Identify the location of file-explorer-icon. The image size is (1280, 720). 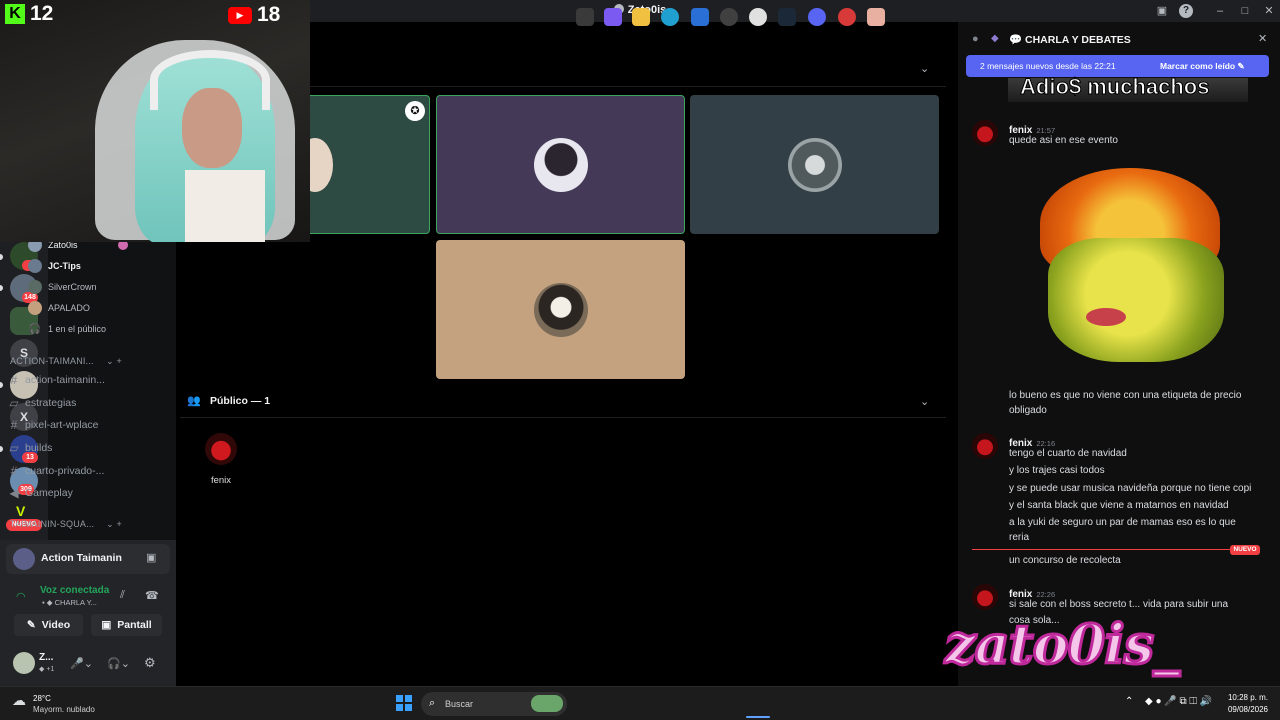
(641, 17).